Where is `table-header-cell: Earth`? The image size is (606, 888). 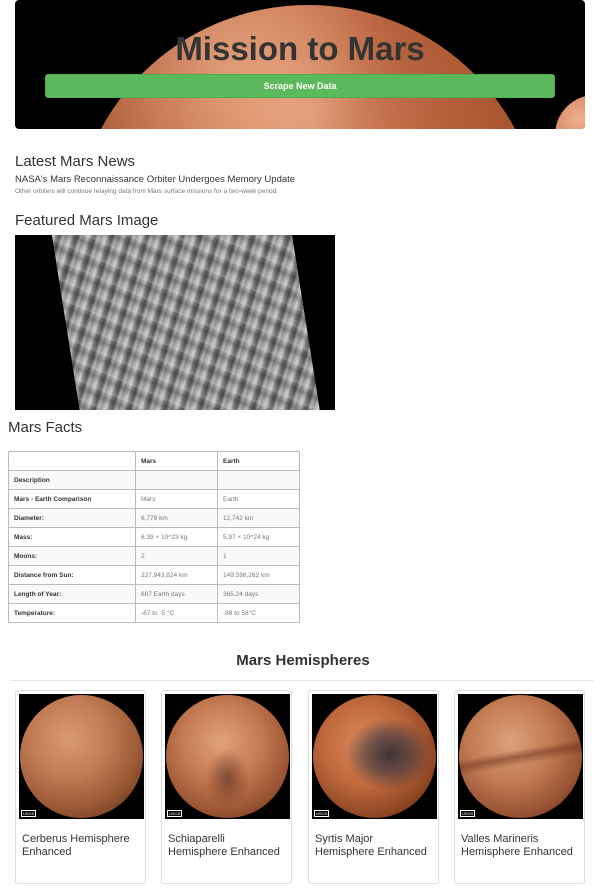
table-header-cell: Earth is located at coordinates (258, 461).